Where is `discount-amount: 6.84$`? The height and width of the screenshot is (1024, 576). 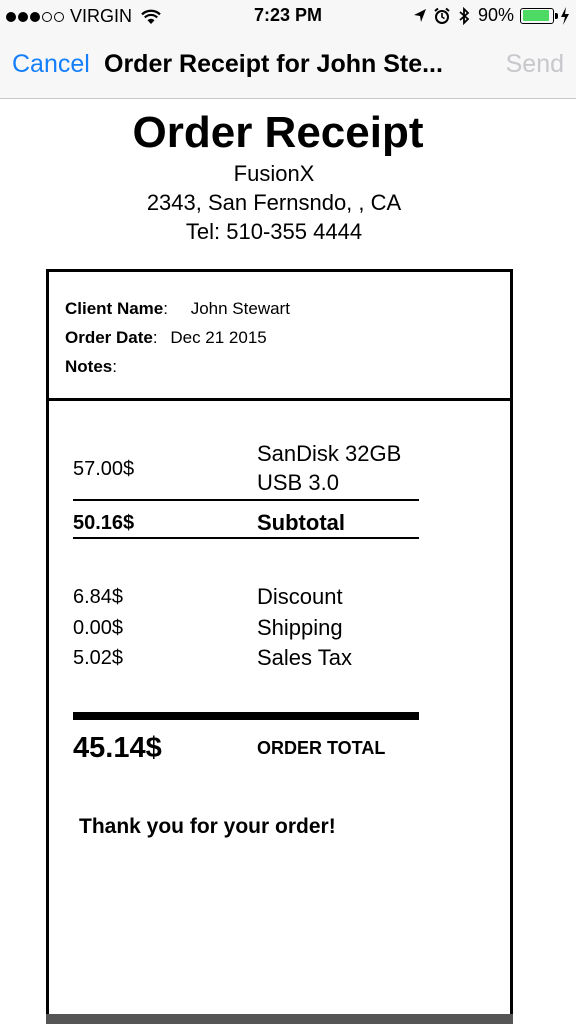
discount-amount: 6.84$ is located at coordinates (98, 597).